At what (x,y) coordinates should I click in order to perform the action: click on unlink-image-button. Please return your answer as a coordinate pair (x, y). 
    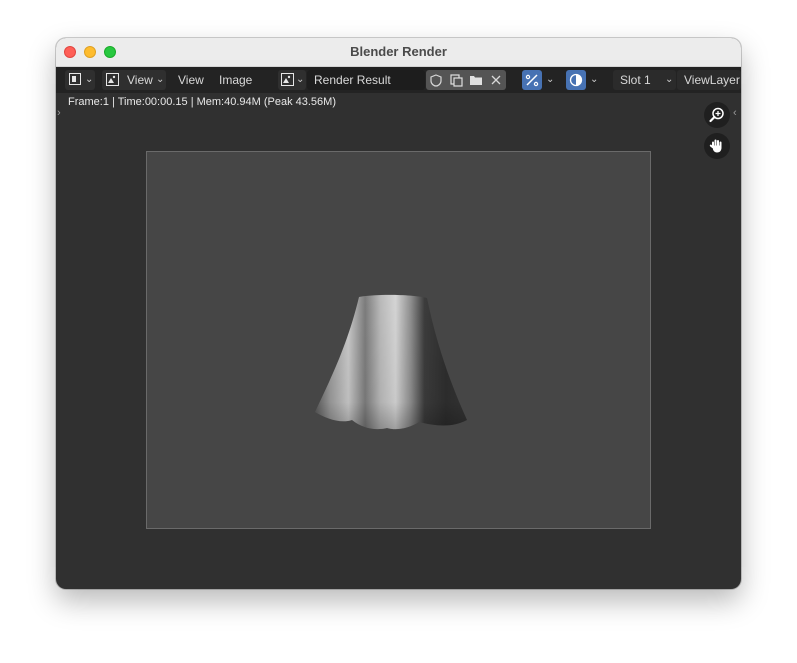
    Looking at the image, I should click on (496, 80).